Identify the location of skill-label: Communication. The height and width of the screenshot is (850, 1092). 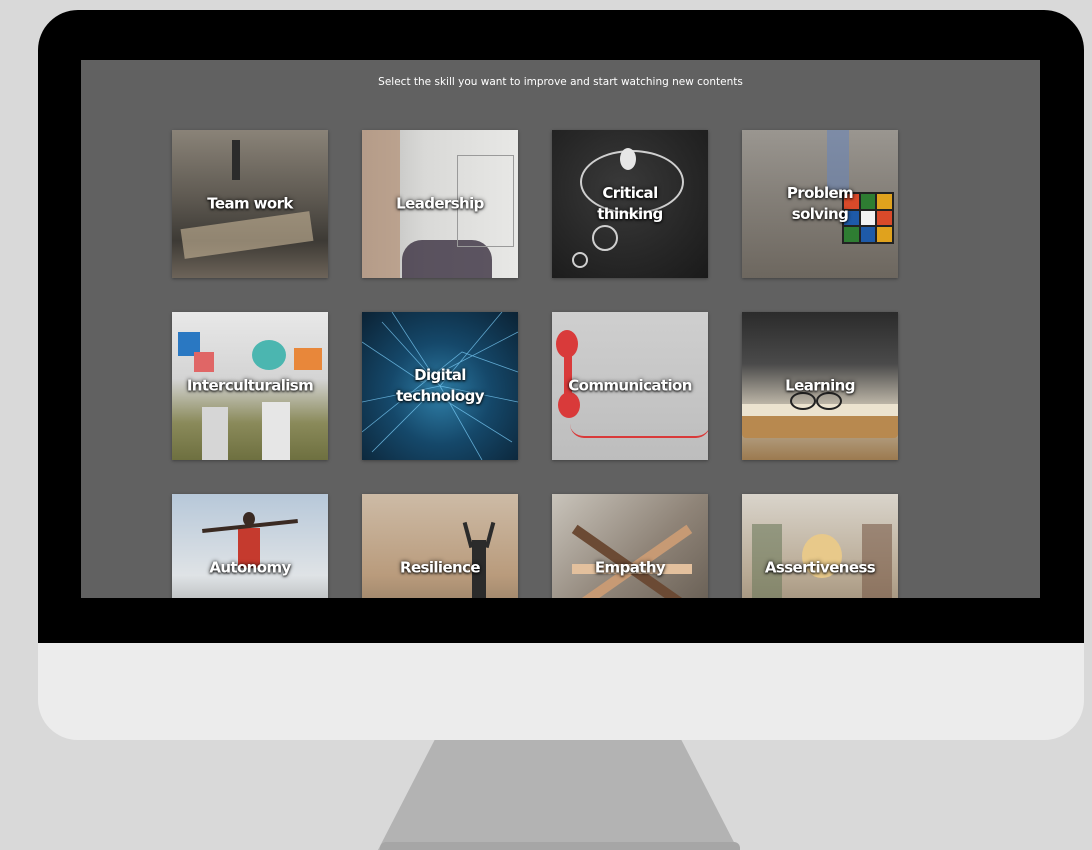
(630, 385).